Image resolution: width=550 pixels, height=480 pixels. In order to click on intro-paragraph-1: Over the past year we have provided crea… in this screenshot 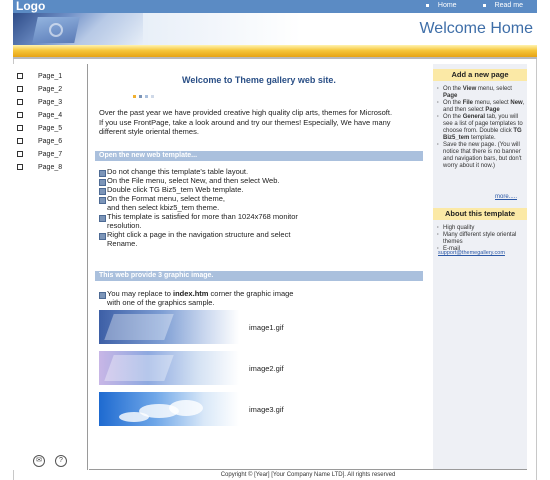, I will do `click(246, 112)`.